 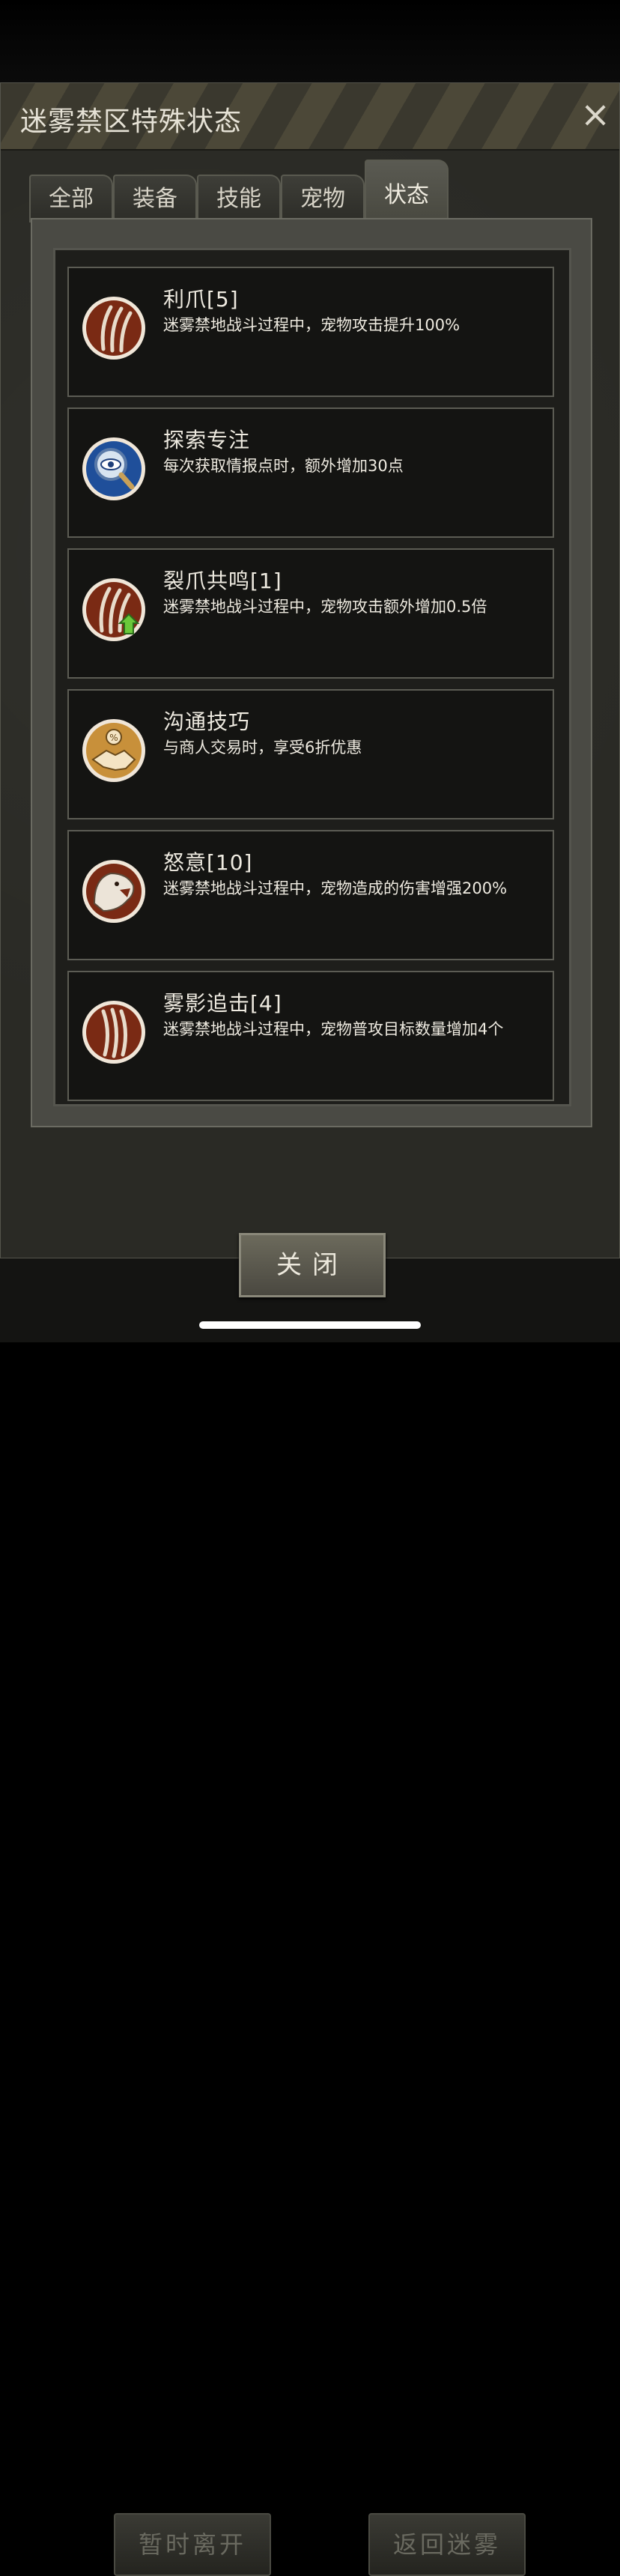 What do you see at coordinates (222, 1004) in the screenshot?
I see `status-name: 雾影追击[4]` at bounding box center [222, 1004].